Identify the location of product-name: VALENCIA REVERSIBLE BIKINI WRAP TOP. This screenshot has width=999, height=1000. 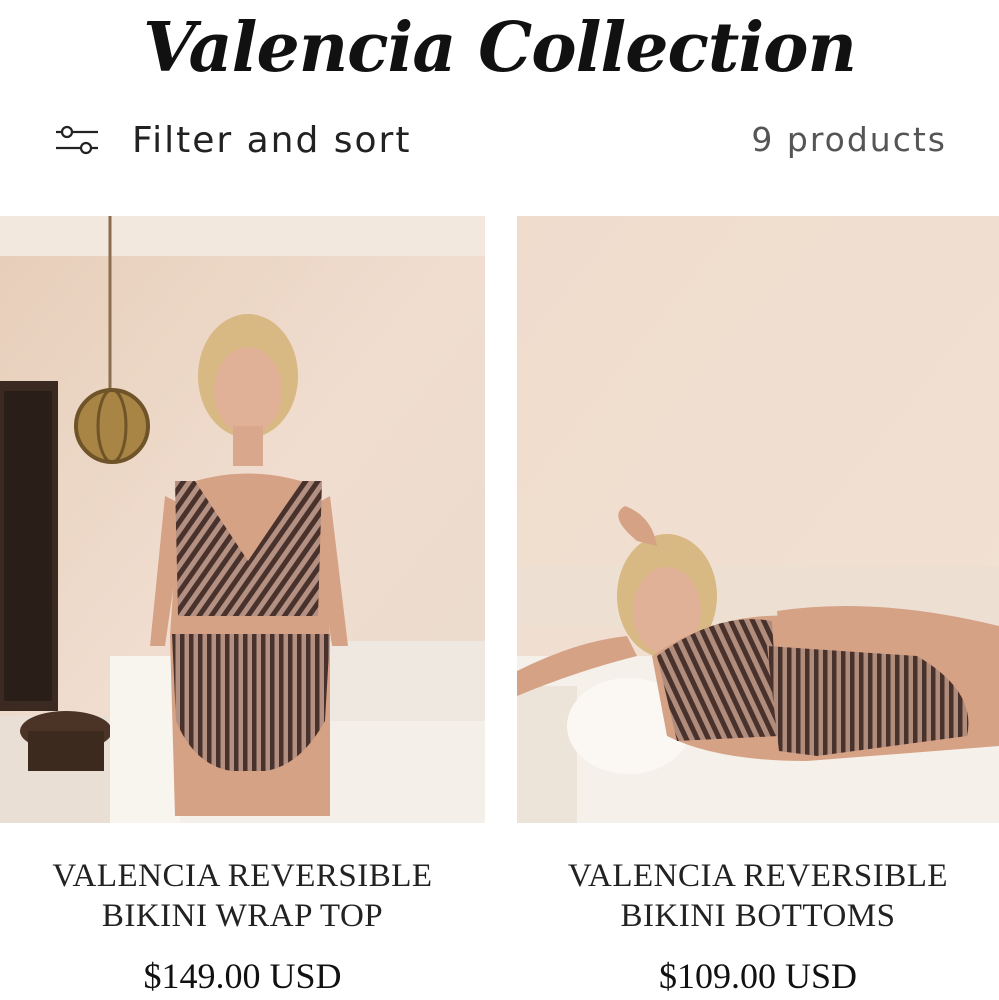
(242, 896).